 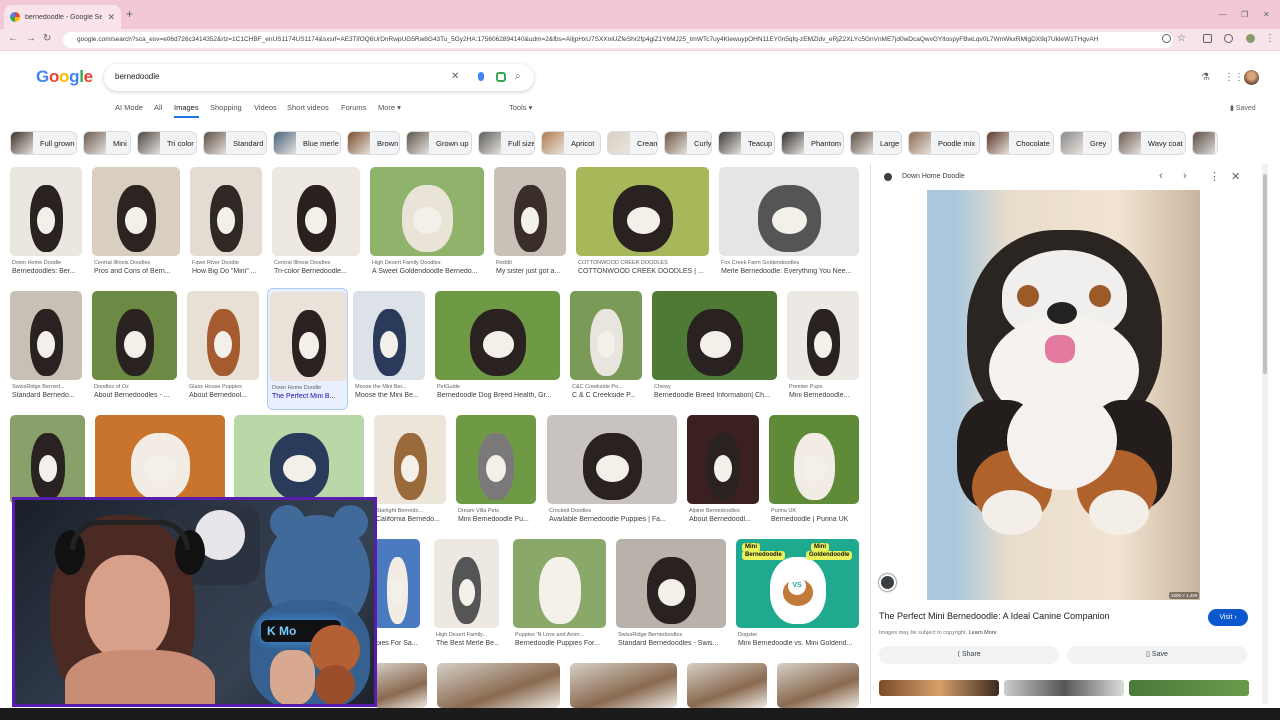 I want to click on search-icon: ⌕, so click(x=518, y=77).